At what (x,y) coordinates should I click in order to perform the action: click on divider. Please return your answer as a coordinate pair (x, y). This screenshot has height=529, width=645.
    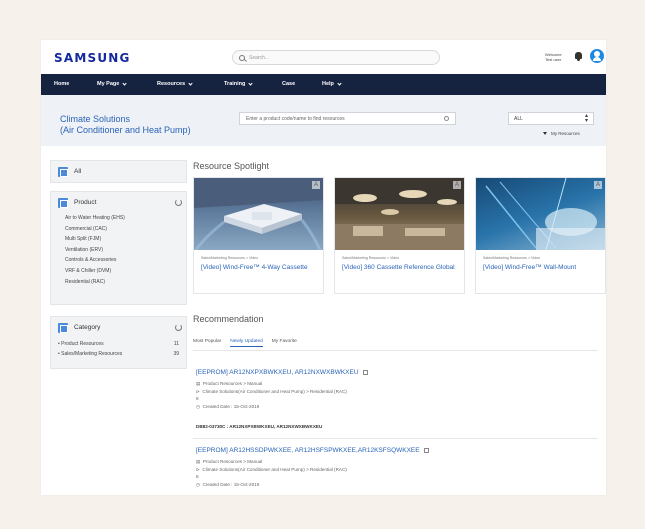
    Looking at the image, I should click on (395, 438).